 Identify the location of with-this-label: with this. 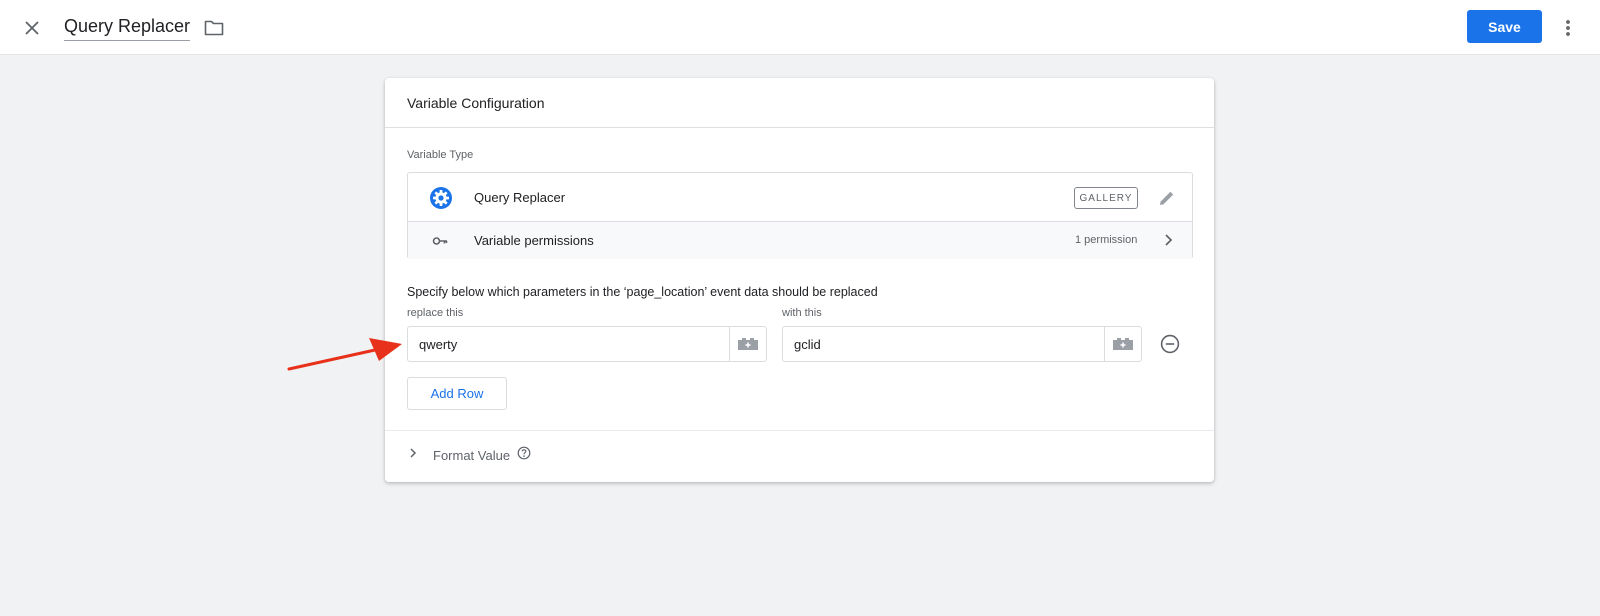
(802, 313).